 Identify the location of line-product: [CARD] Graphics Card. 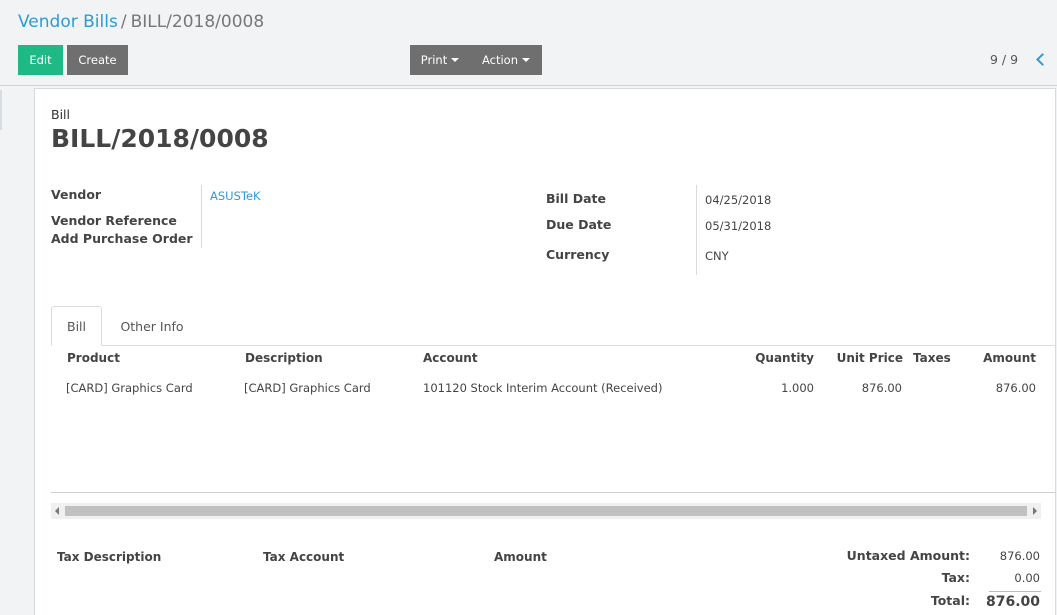
(129, 388).